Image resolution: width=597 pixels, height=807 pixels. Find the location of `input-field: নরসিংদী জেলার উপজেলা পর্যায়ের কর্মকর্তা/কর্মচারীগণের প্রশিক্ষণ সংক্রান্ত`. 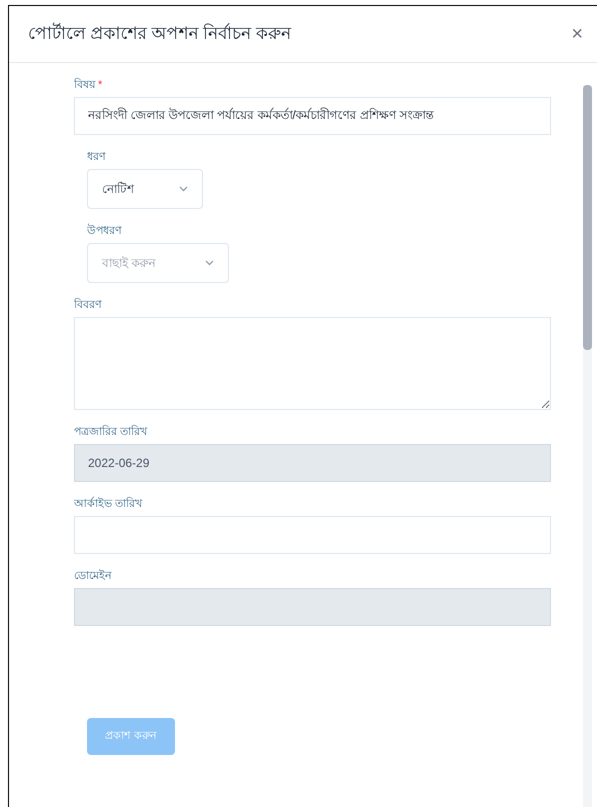

input-field: নরসিংদী জেলার উপজেলা পর্যায়ের কর্মকর্তা/কর্মচারীগণের প্রশিক্ষণ সংক্রান্ত is located at coordinates (312, 116).